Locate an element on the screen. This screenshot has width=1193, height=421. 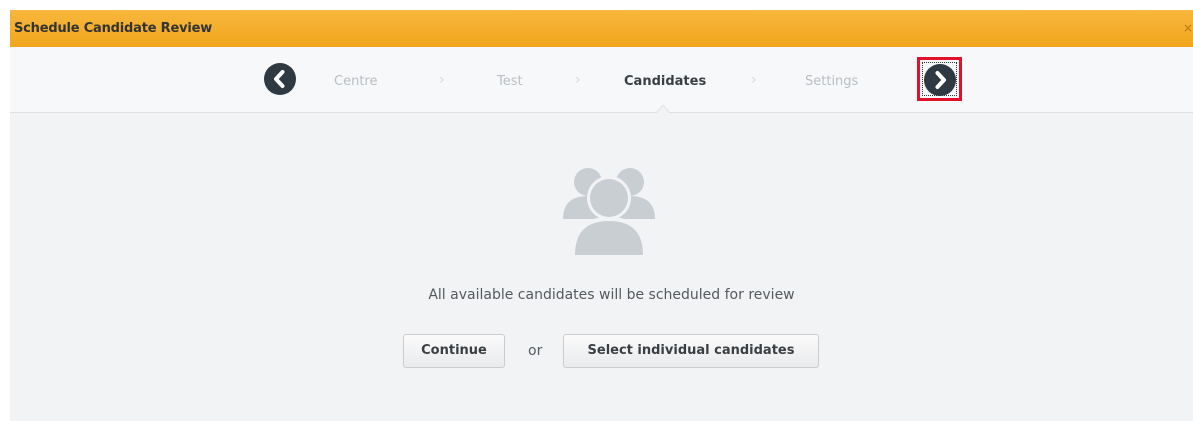
continue-button: Continue is located at coordinates (454, 351).